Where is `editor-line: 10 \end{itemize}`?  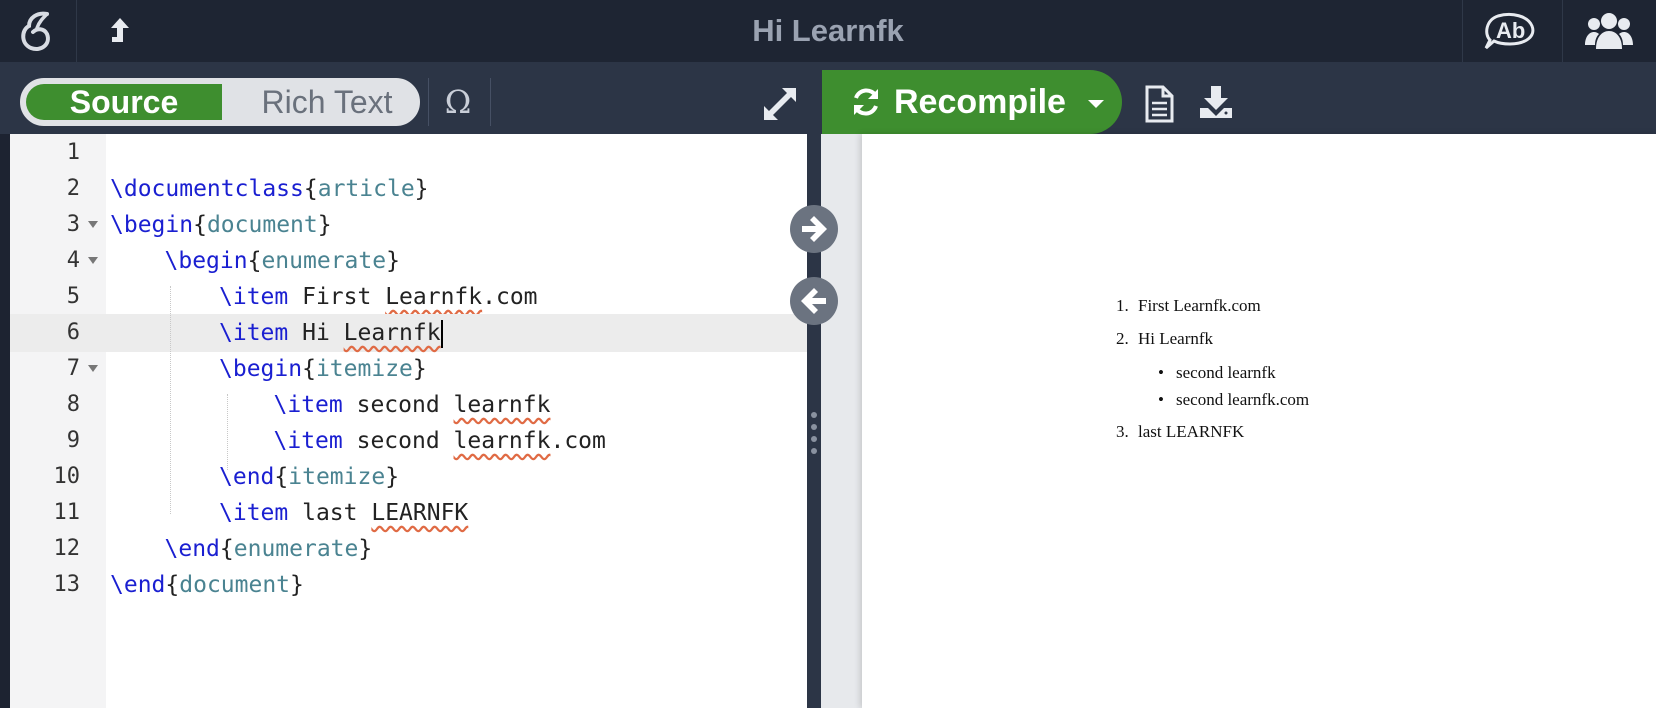 editor-line: 10 \end{itemize} is located at coordinates (408, 477).